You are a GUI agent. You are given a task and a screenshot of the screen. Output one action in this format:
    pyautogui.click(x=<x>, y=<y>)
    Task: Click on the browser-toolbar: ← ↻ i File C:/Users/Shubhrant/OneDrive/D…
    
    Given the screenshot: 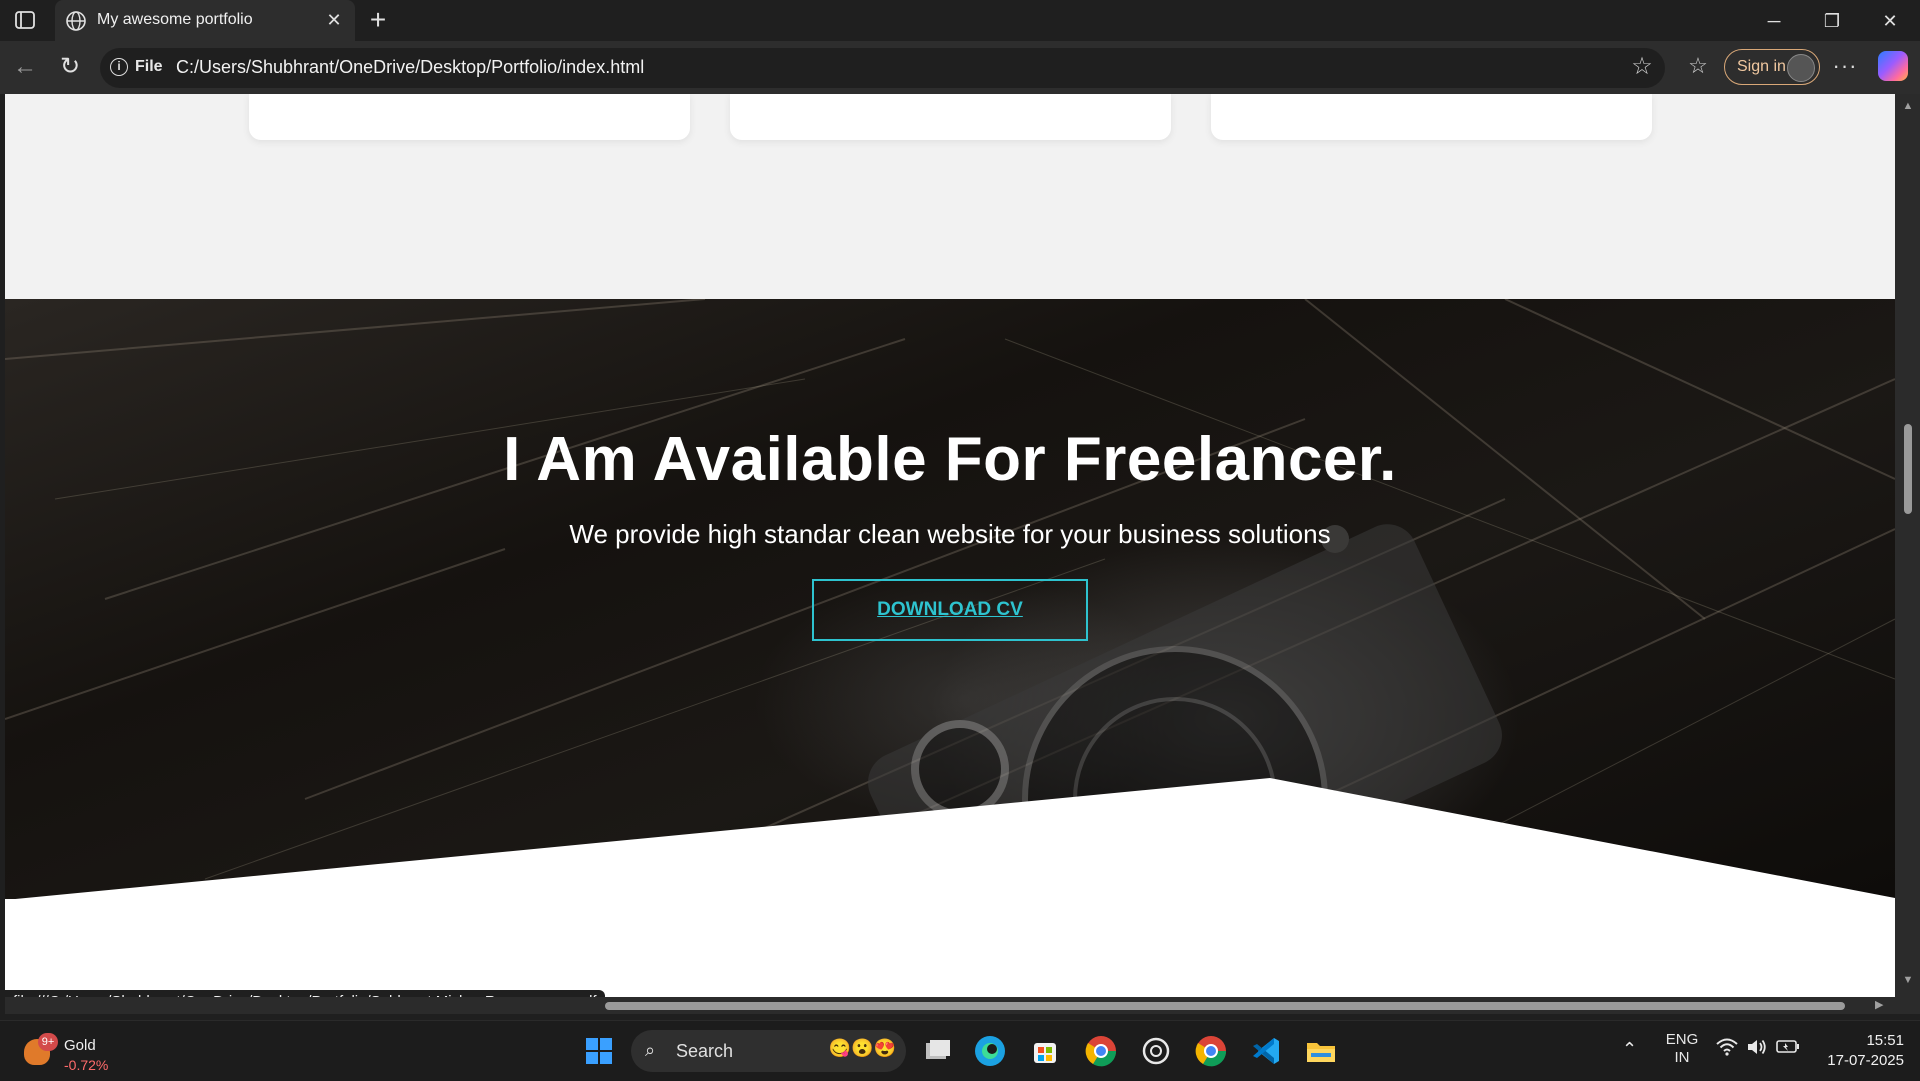 What is the action you would take?
    pyautogui.click(x=960, y=67)
    